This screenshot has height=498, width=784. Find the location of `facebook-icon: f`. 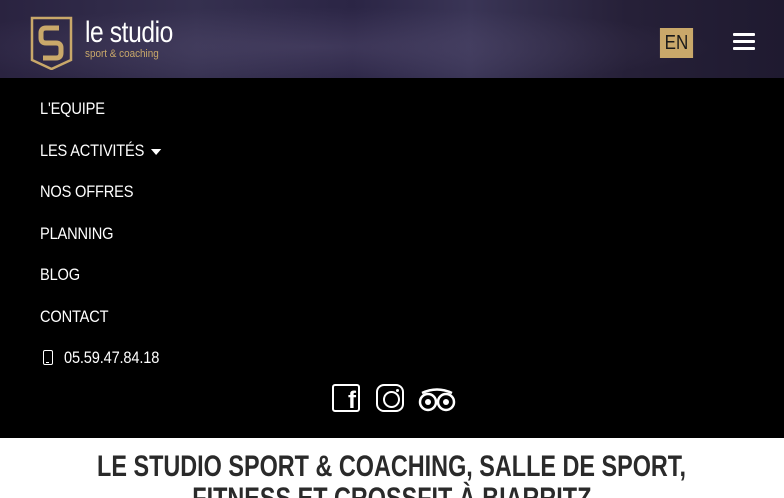

facebook-icon: f is located at coordinates (346, 398).